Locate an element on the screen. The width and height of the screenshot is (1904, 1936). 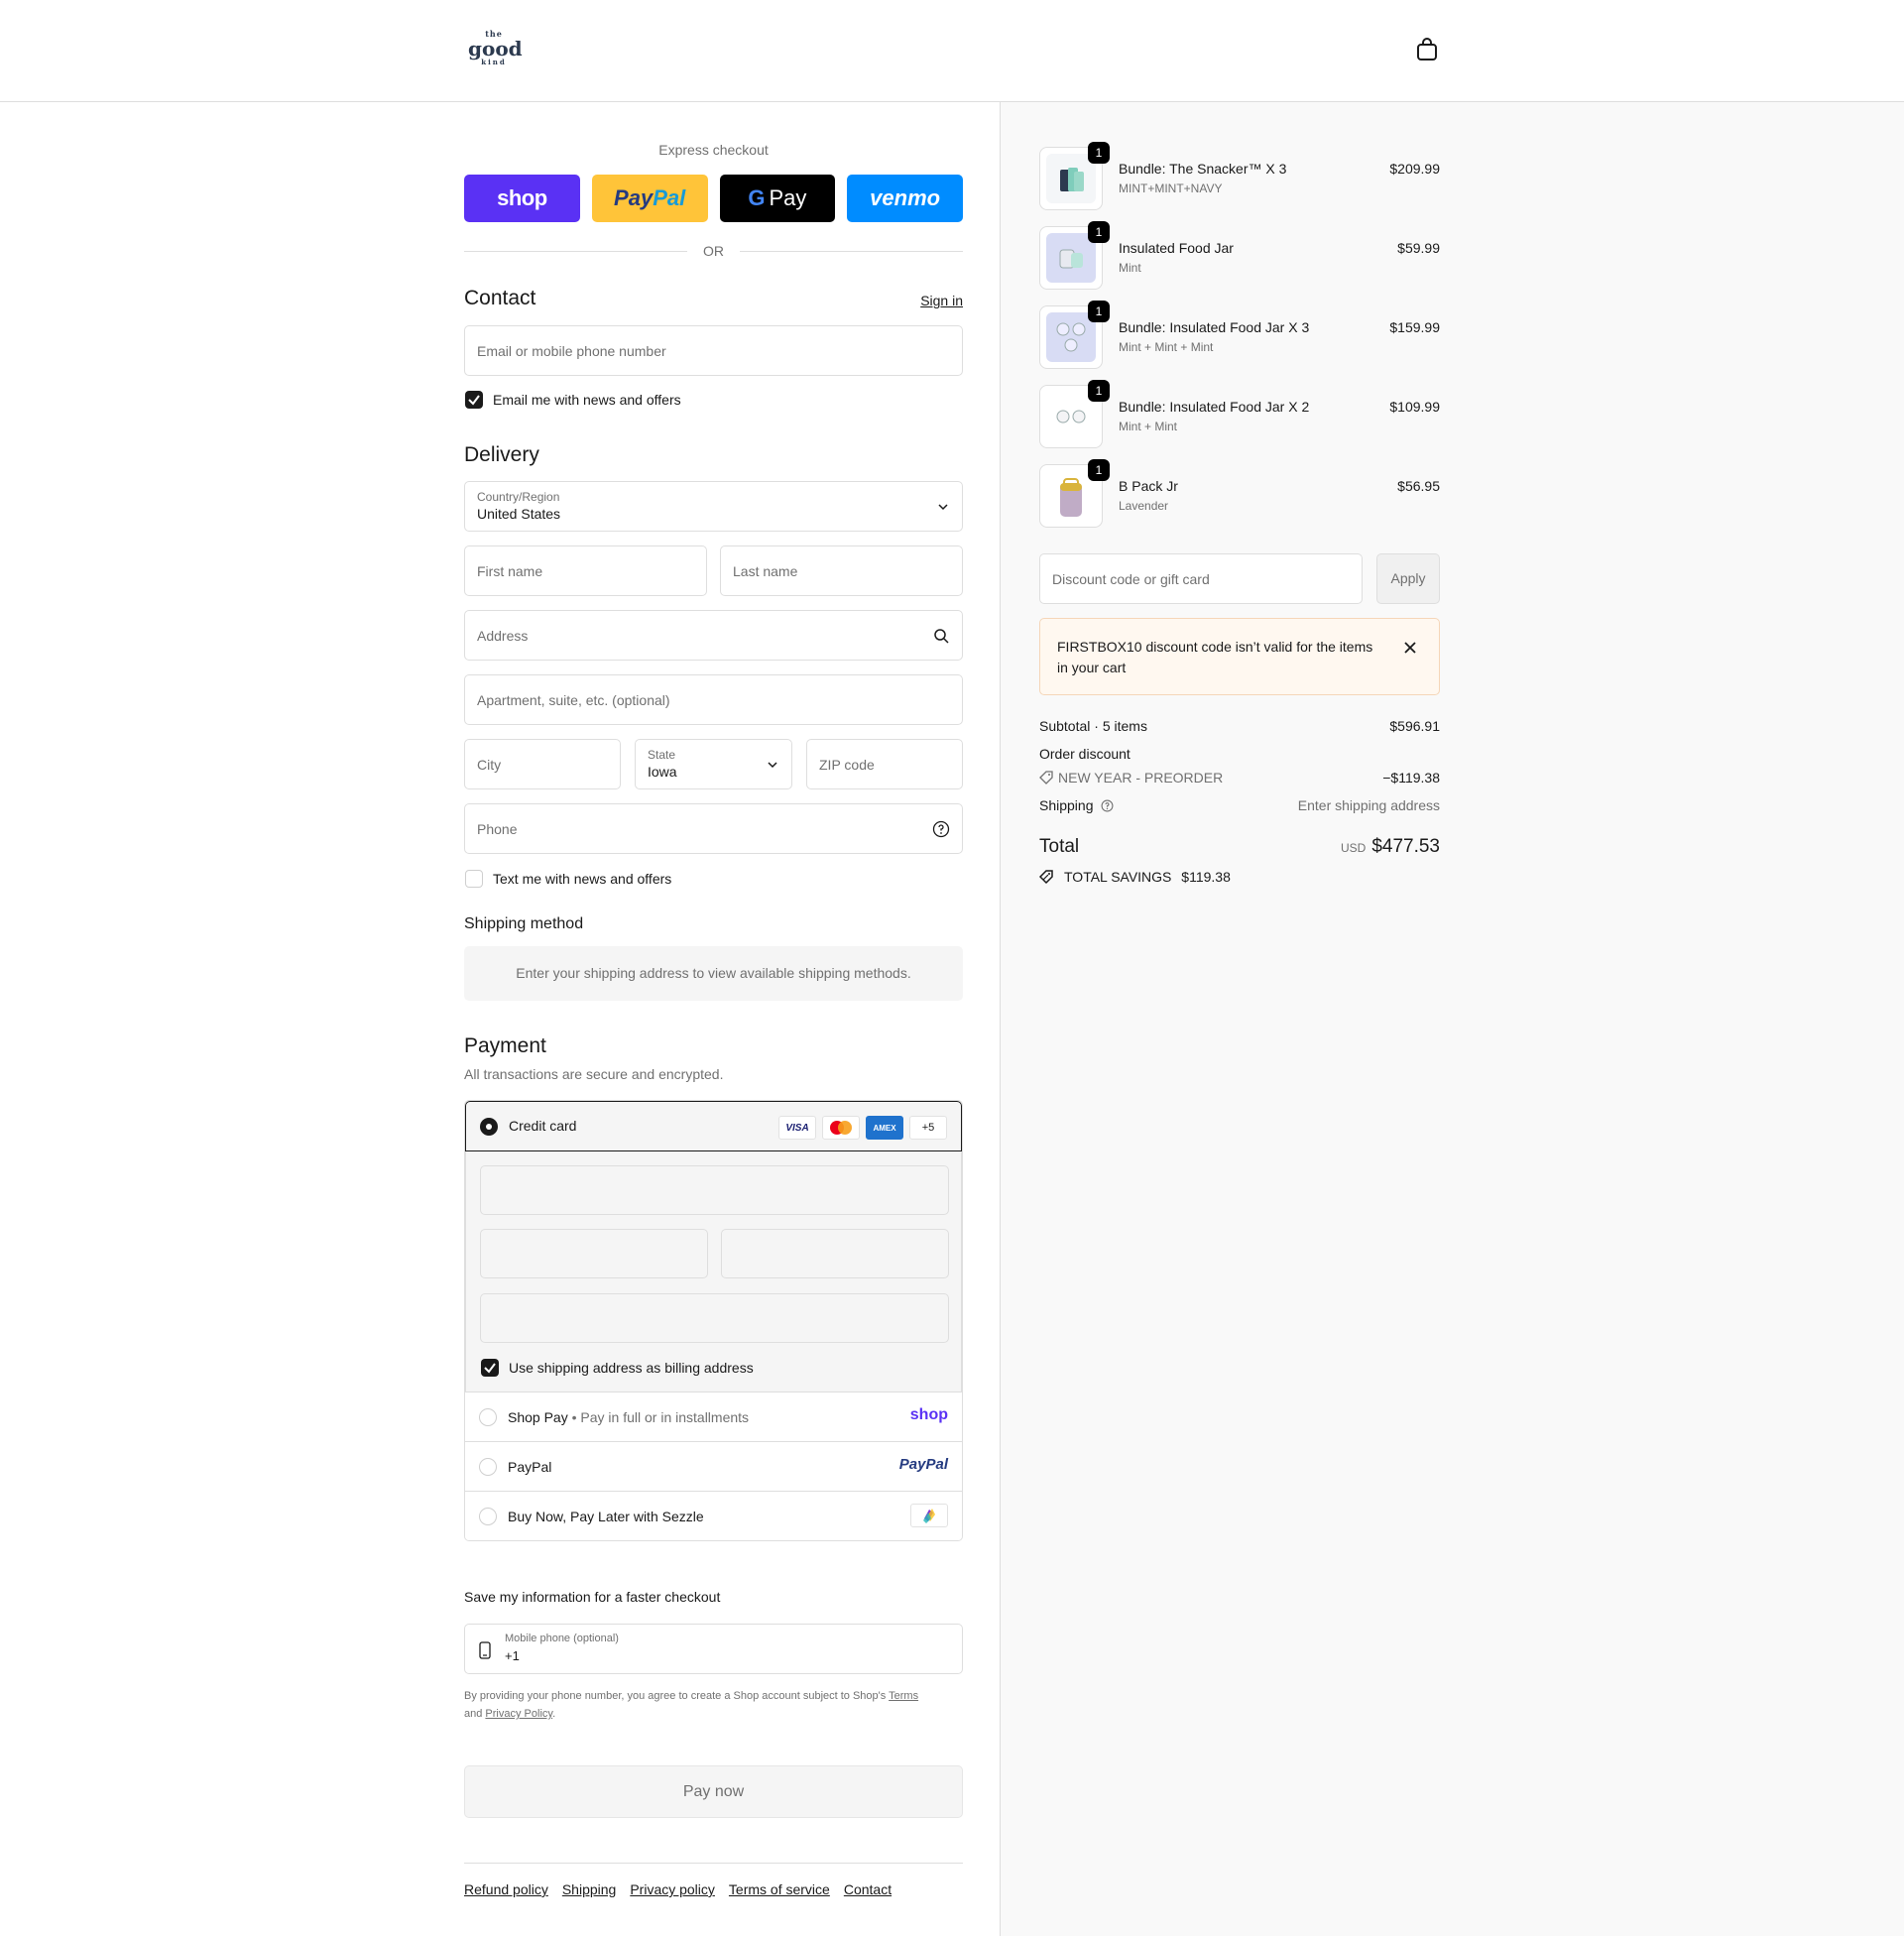
discount-code-label: NEW YEAR - PREORDER is located at coordinates (1141, 778).